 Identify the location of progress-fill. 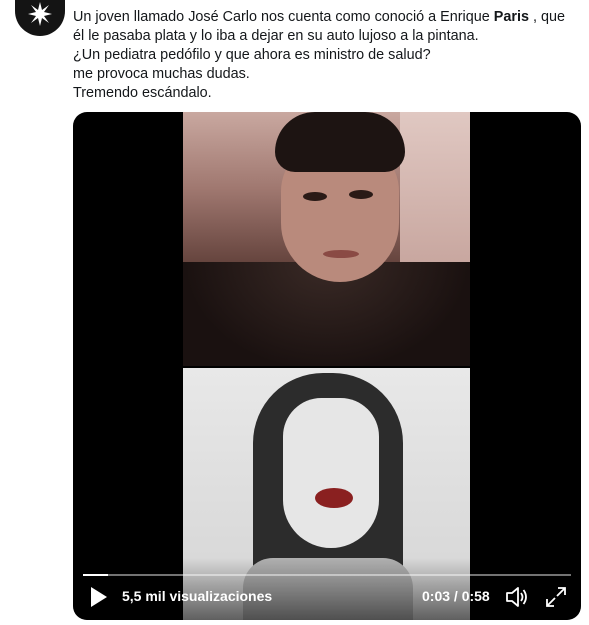
(96, 575).